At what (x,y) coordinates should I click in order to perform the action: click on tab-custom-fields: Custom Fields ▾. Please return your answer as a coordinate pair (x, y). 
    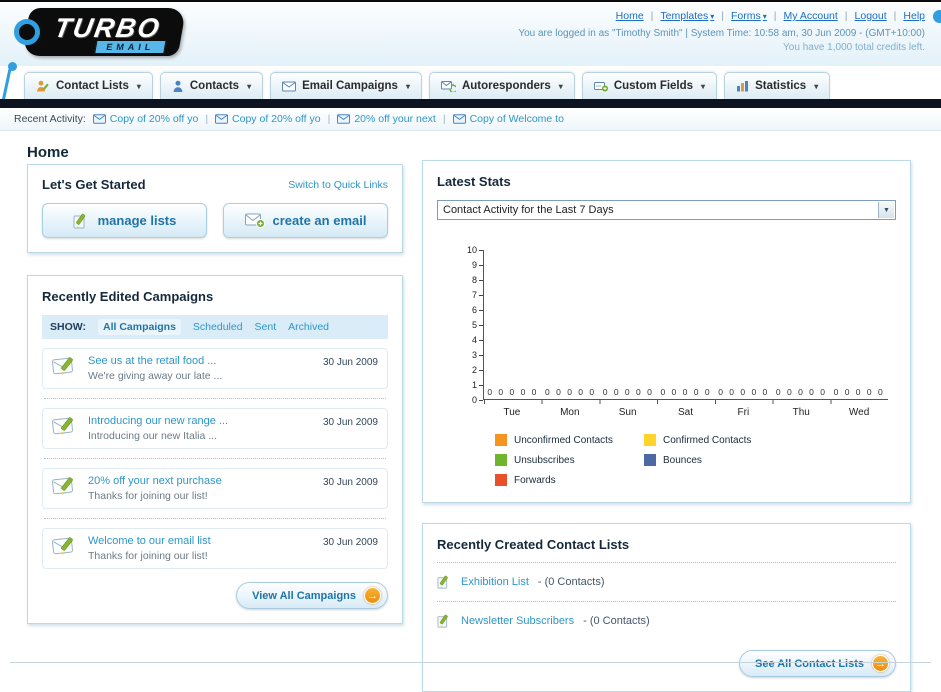
    Looking at the image, I should click on (649, 85).